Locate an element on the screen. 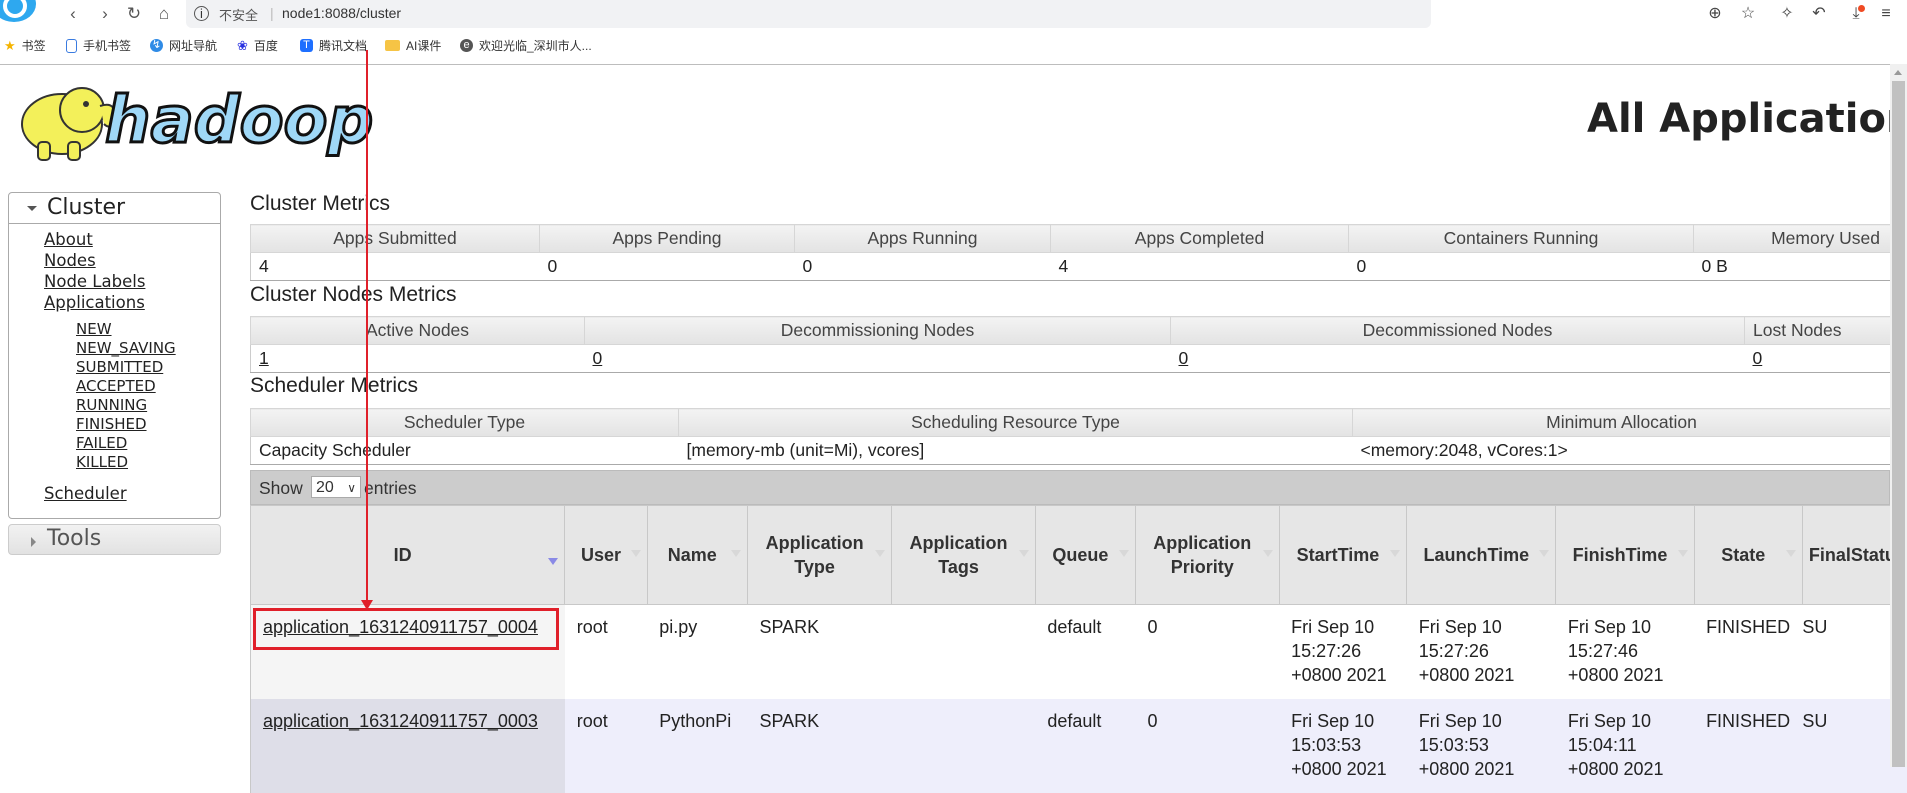  nodes-metrics-title: Cluster Nodes Metrics is located at coordinates (353, 294).